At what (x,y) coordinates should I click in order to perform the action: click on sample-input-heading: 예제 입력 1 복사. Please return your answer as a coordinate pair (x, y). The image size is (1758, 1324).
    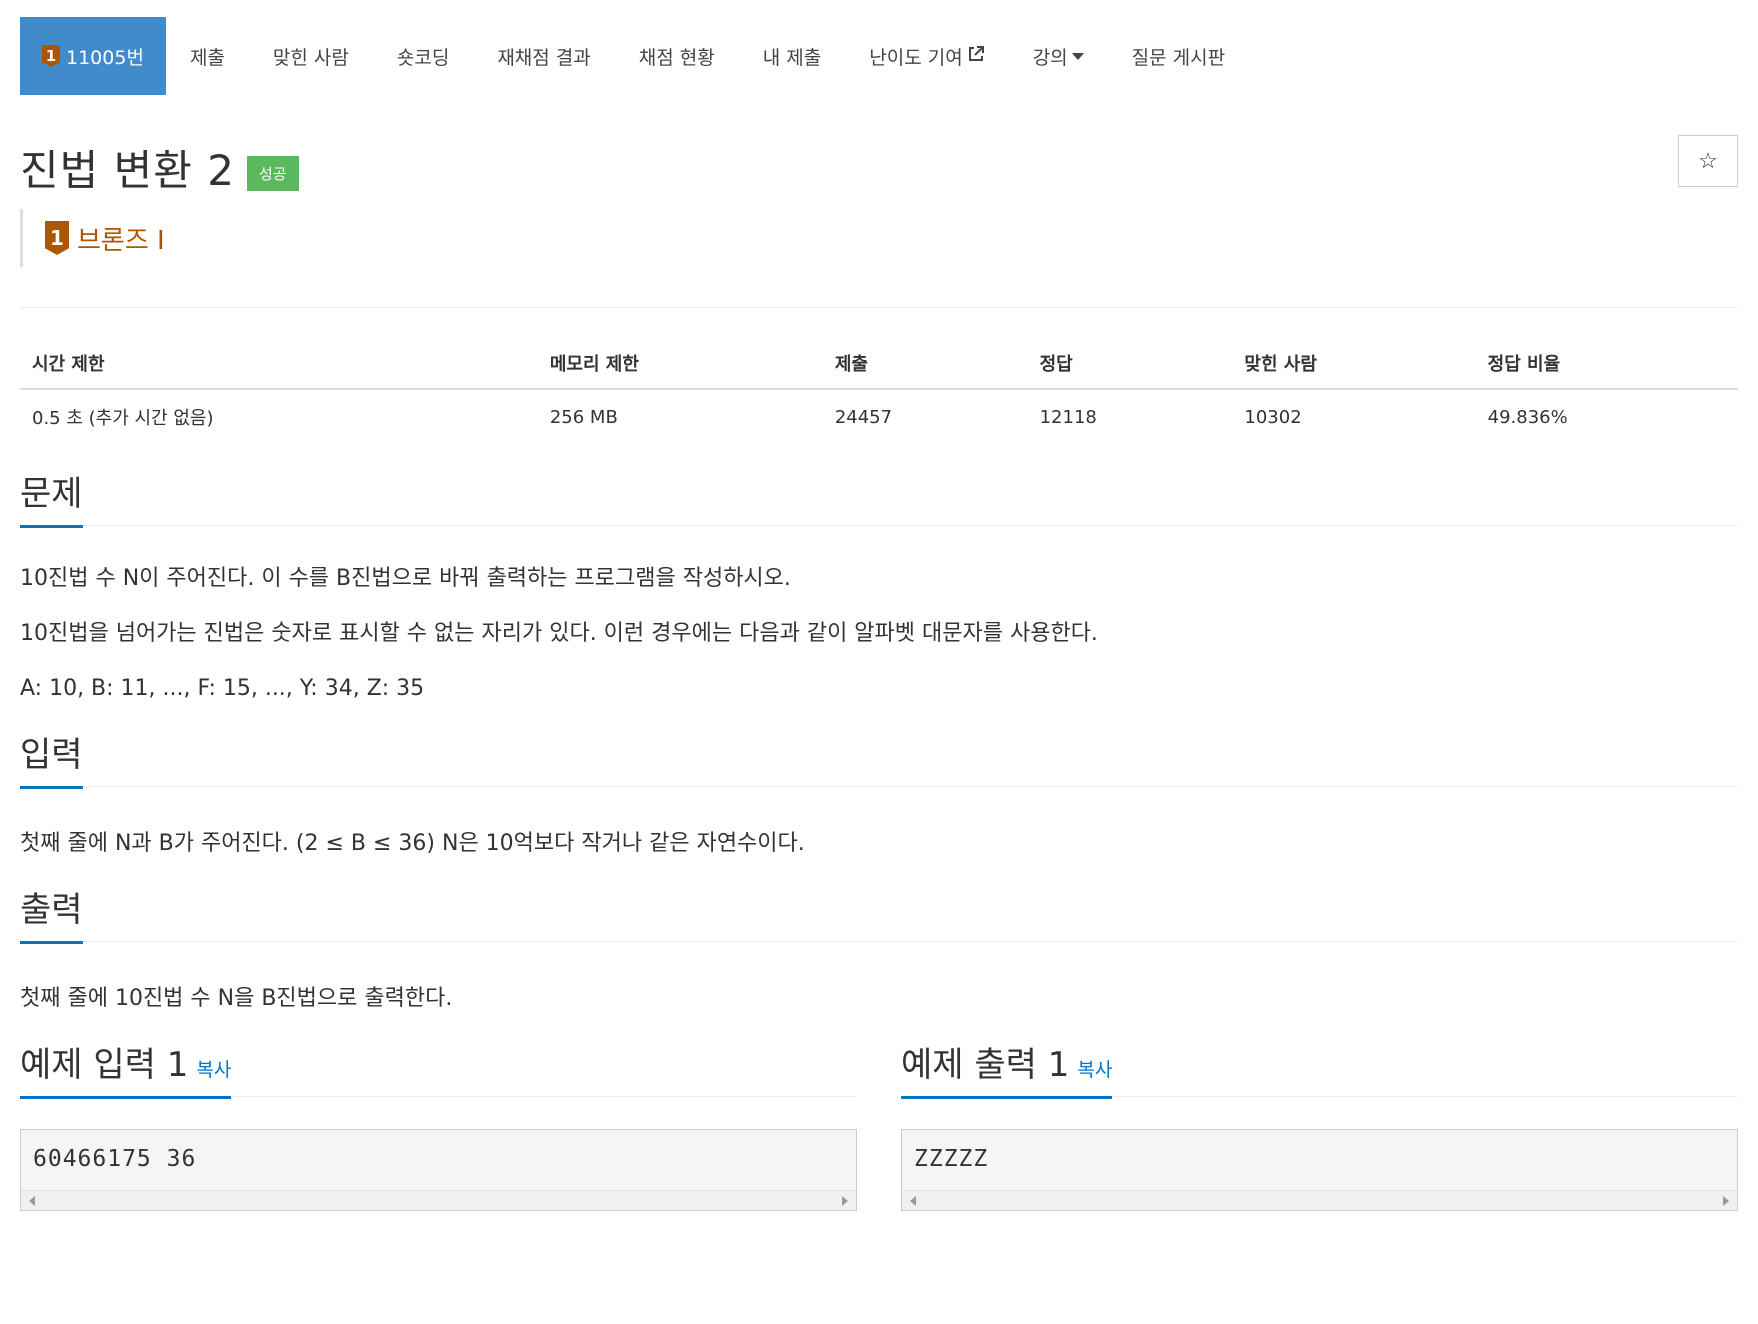
    Looking at the image, I should click on (126, 1068).